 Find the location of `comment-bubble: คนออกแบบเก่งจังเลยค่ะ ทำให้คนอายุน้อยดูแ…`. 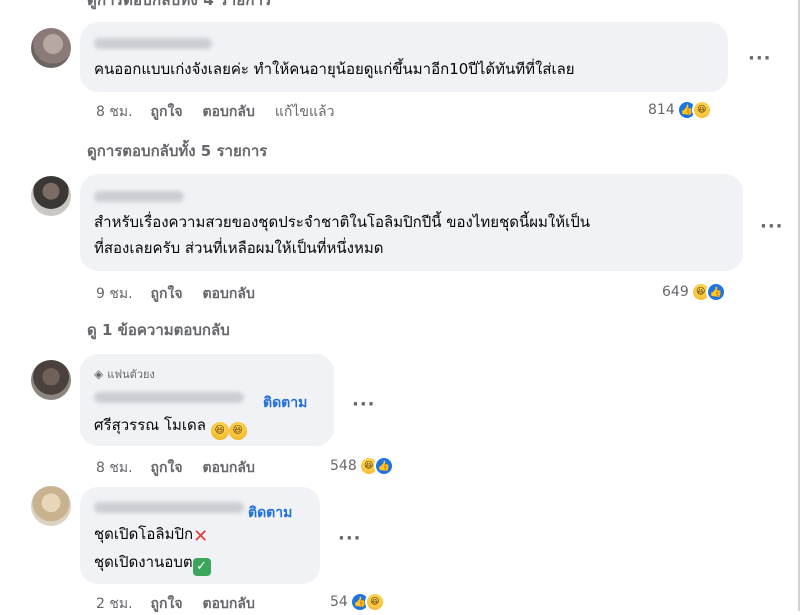

comment-bubble: คนออกแบบเก่งจังเลยค่ะ ทำให้คนอายุน้อยดูแ… is located at coordinates (404, 57).